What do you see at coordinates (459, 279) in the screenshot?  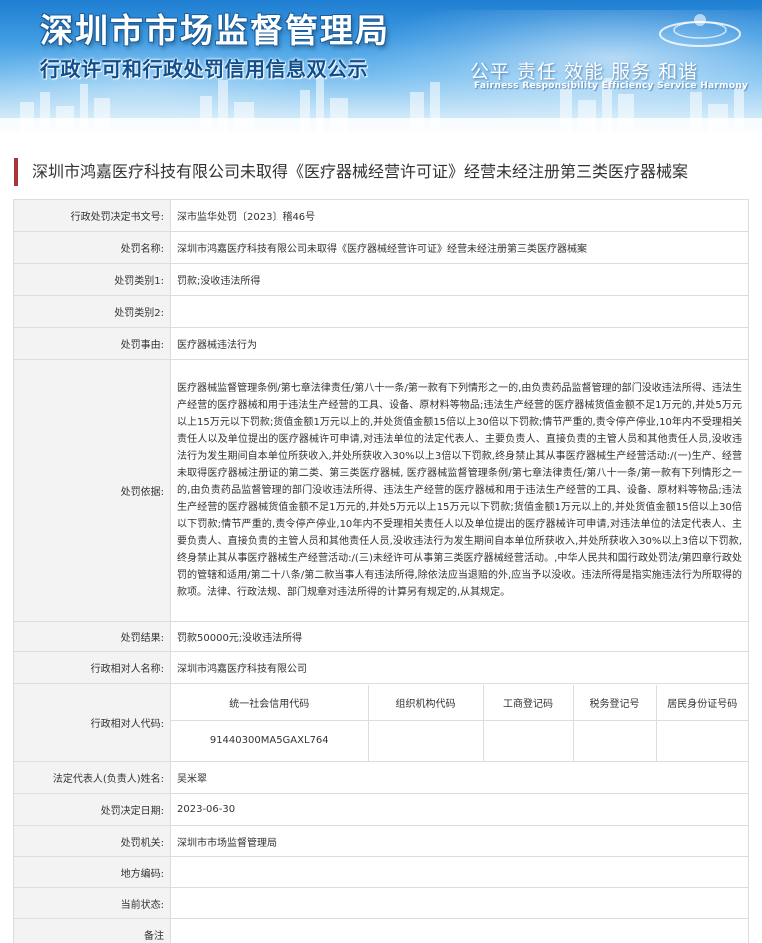 I see `category1-value: 罚款;没收违法所得` at bounding box center [459, 279].